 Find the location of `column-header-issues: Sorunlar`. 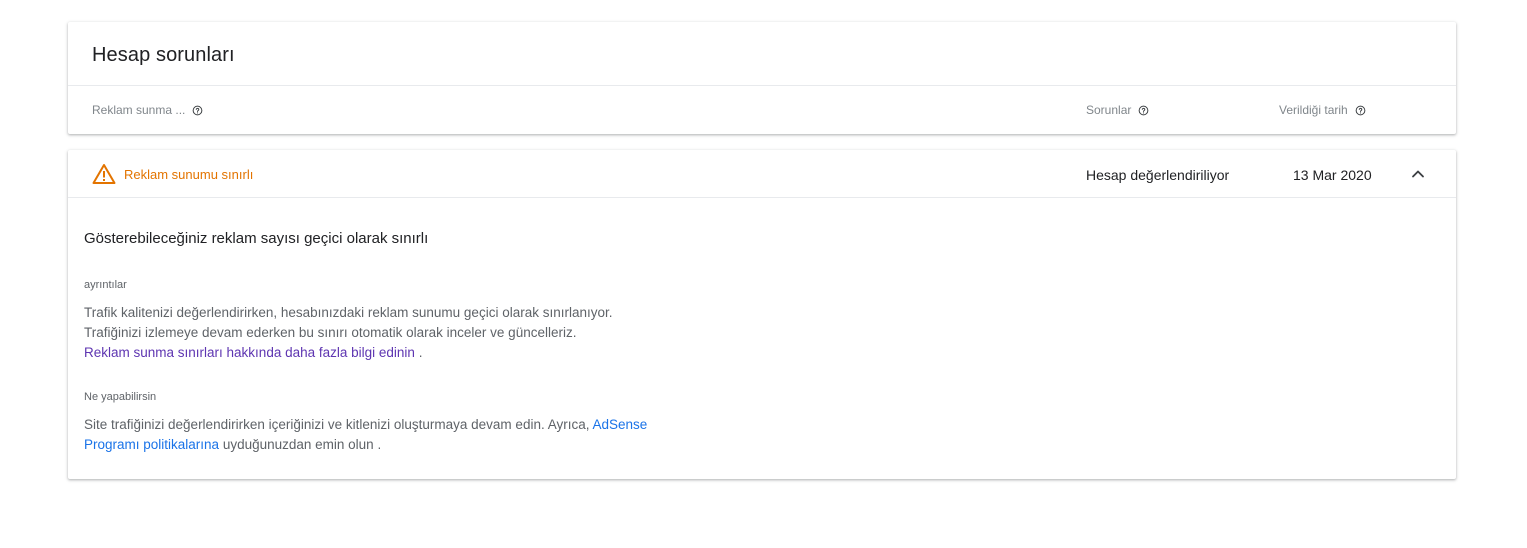

column-header-issues: Sorunlar is located at coordinates (1117, 110).